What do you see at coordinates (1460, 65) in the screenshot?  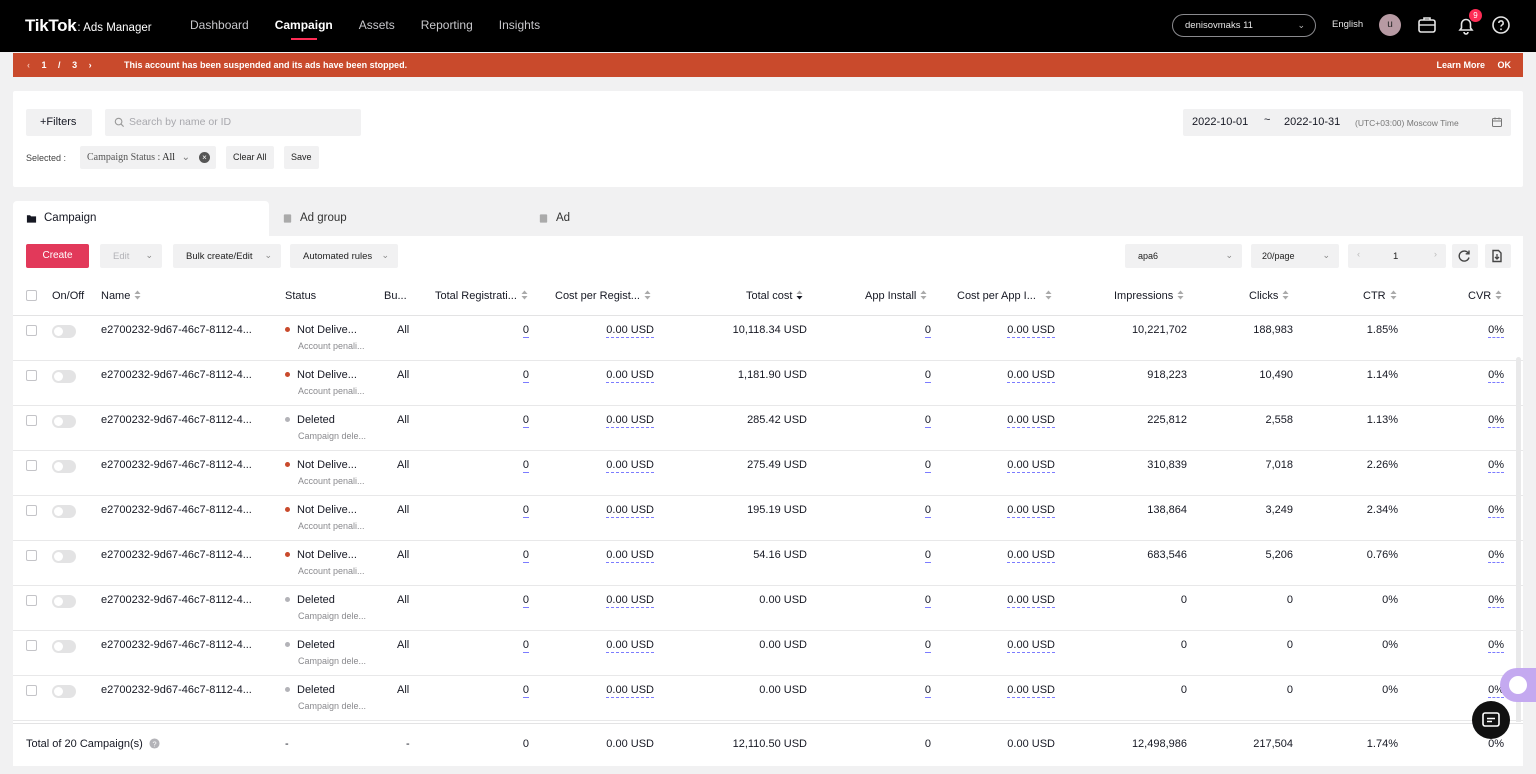 I see `learn-more-link: Learn More` at bounding box center [1460, 65].